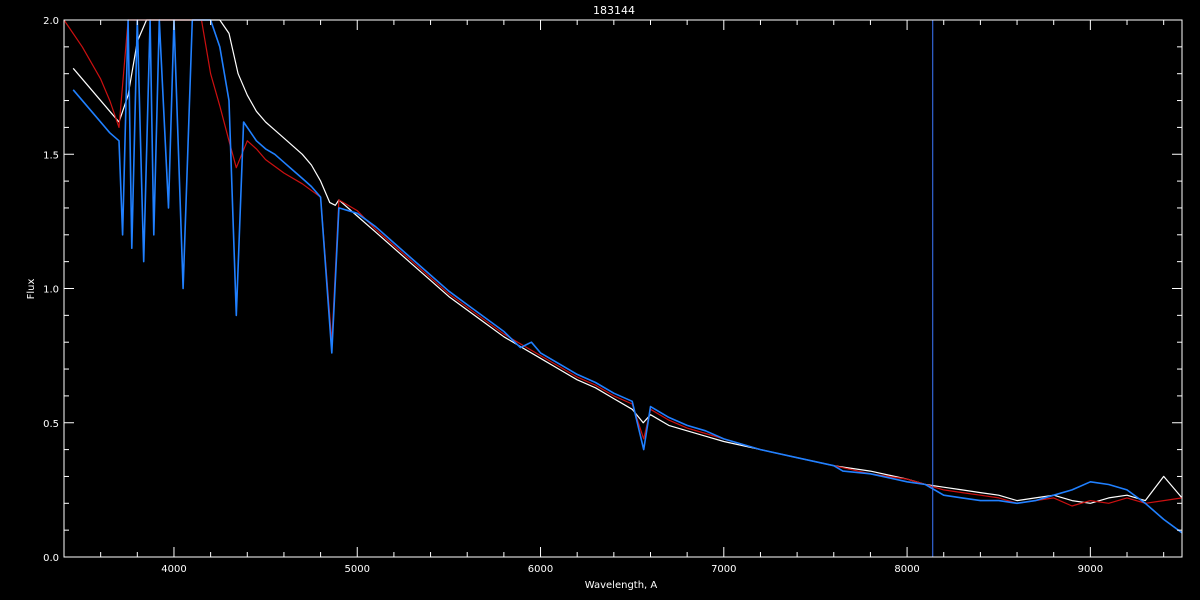 The width and height of the screenshot is (1200, 600). Describe the element at coordinates (51, 155) in the screenshot. I see `y-tick-label: 1.5` at that location.